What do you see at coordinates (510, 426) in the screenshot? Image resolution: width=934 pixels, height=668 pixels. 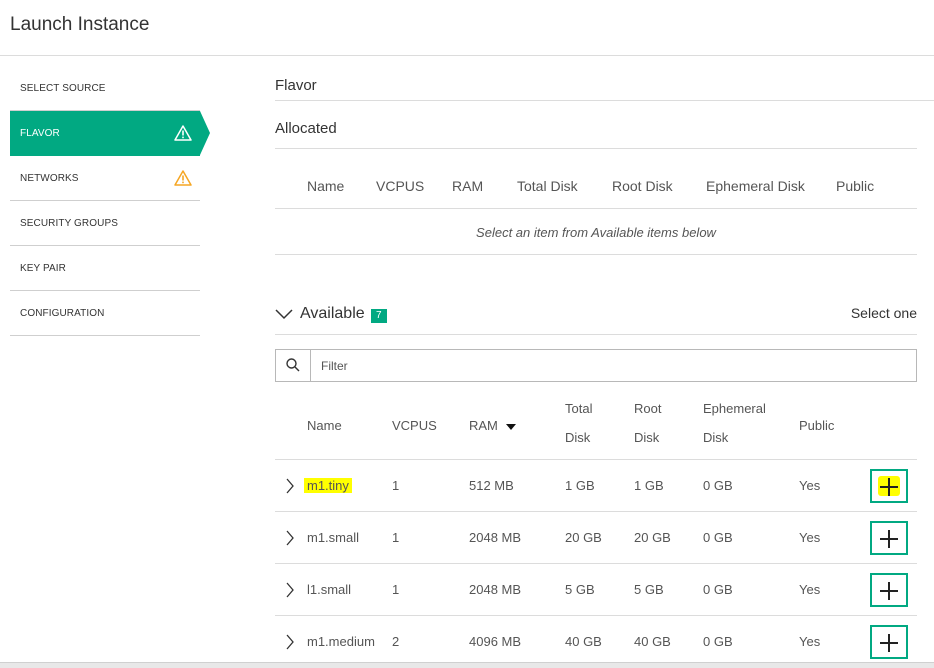 I see `sort-desc-icon` at bounding box center [510, 426].